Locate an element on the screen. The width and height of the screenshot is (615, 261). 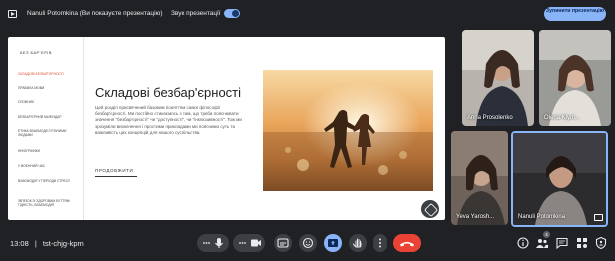
more-video-options-icon is located at coordinates (242, 243).